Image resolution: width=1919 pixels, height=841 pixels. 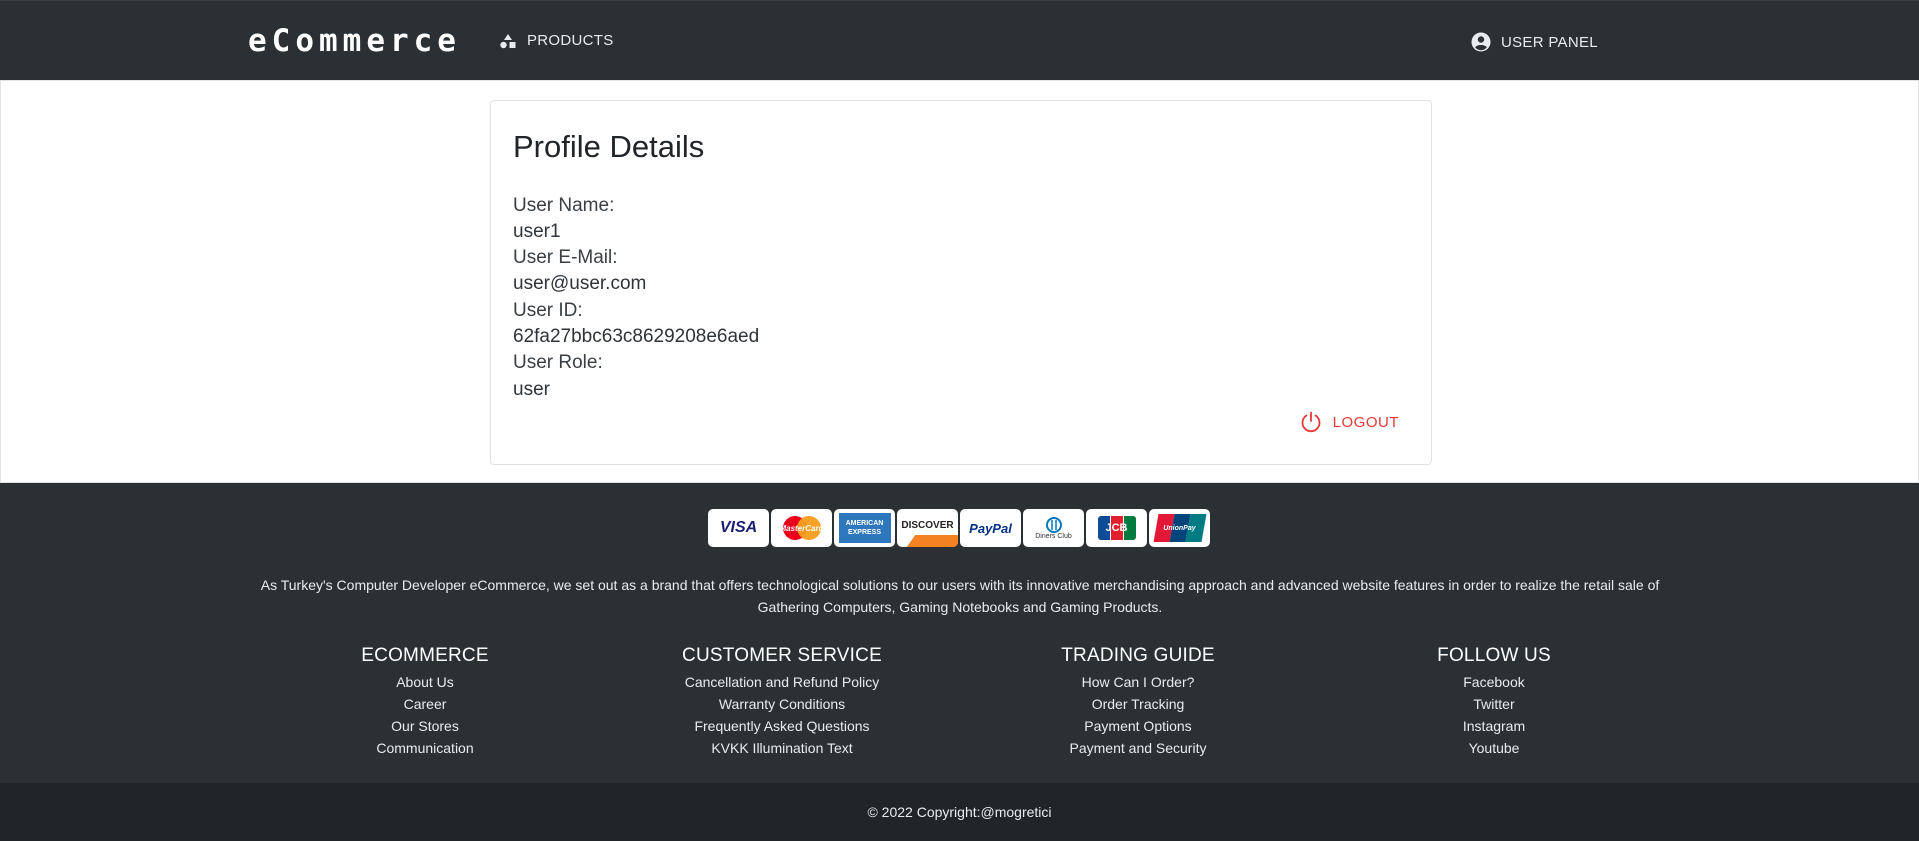 I want to click on logout-label: LOGOUT, so click(x=1365, y=422).